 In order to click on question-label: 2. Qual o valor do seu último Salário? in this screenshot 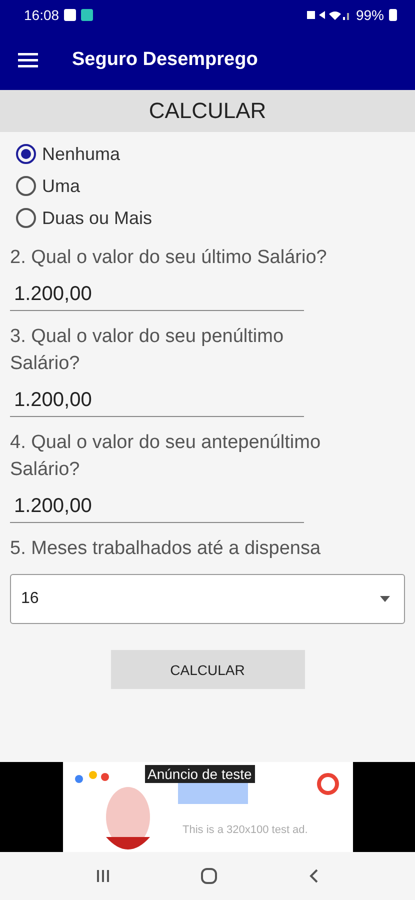, I will do `click(169, 258)`.